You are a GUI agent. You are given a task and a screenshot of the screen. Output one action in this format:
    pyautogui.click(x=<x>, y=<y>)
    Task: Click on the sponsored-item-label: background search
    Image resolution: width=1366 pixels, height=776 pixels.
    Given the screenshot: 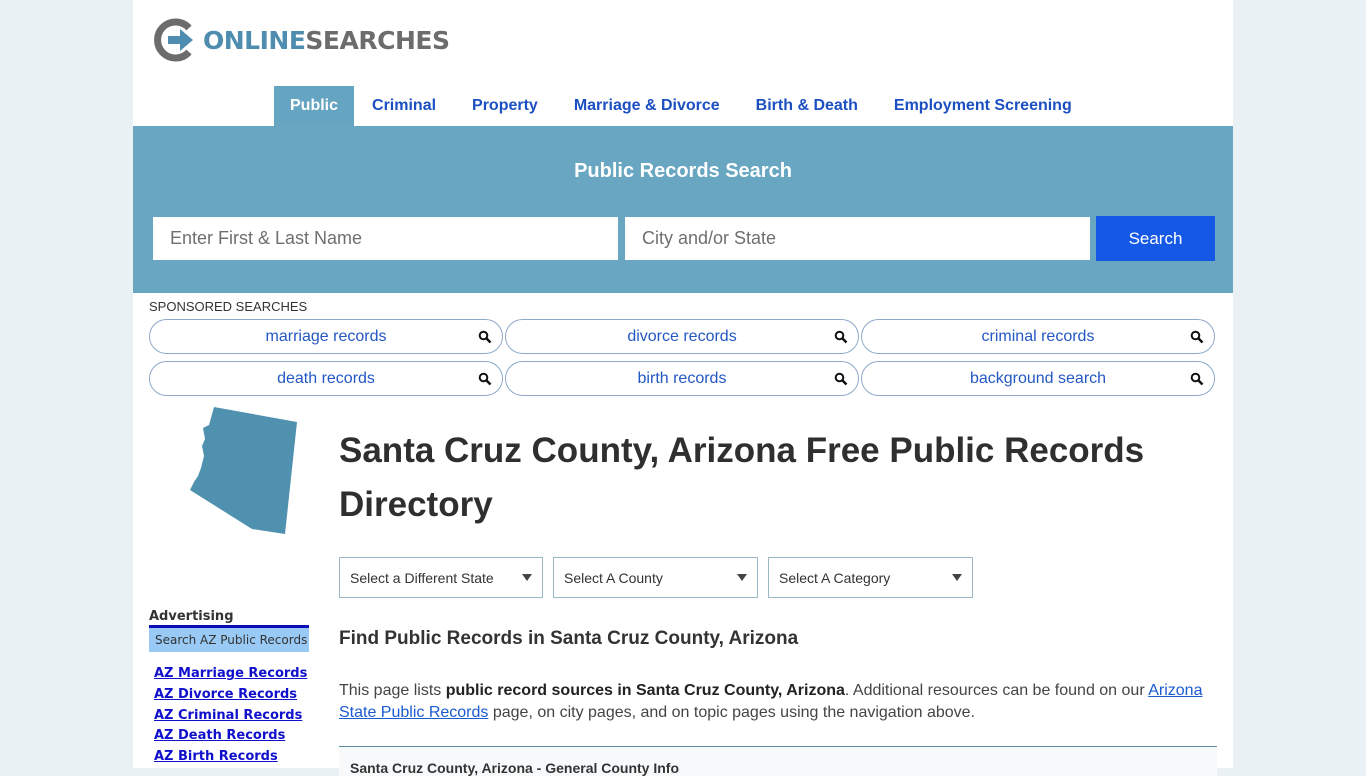 What is the action you would take?
    pyautogui.click(x=1038, y=378)
    